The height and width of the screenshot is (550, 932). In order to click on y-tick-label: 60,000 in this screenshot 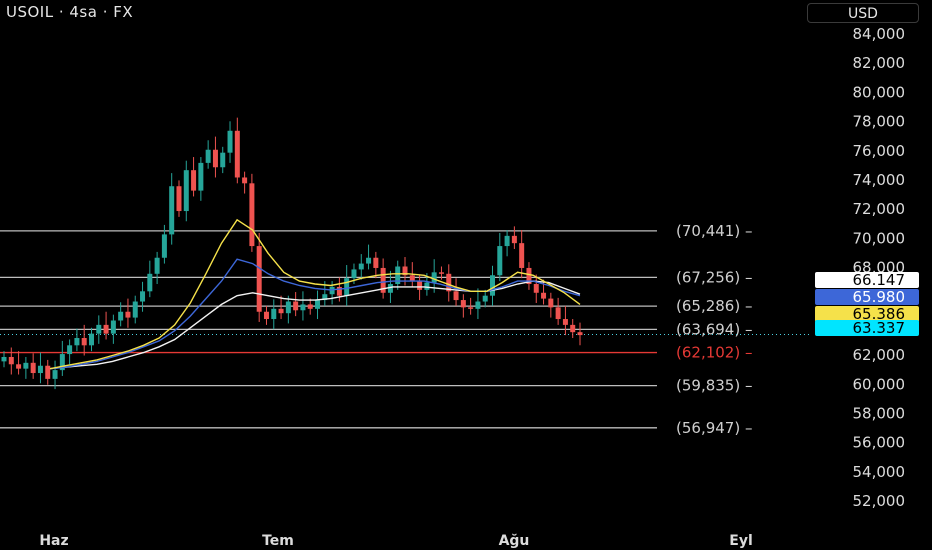, I will do `click(879, 384)`.